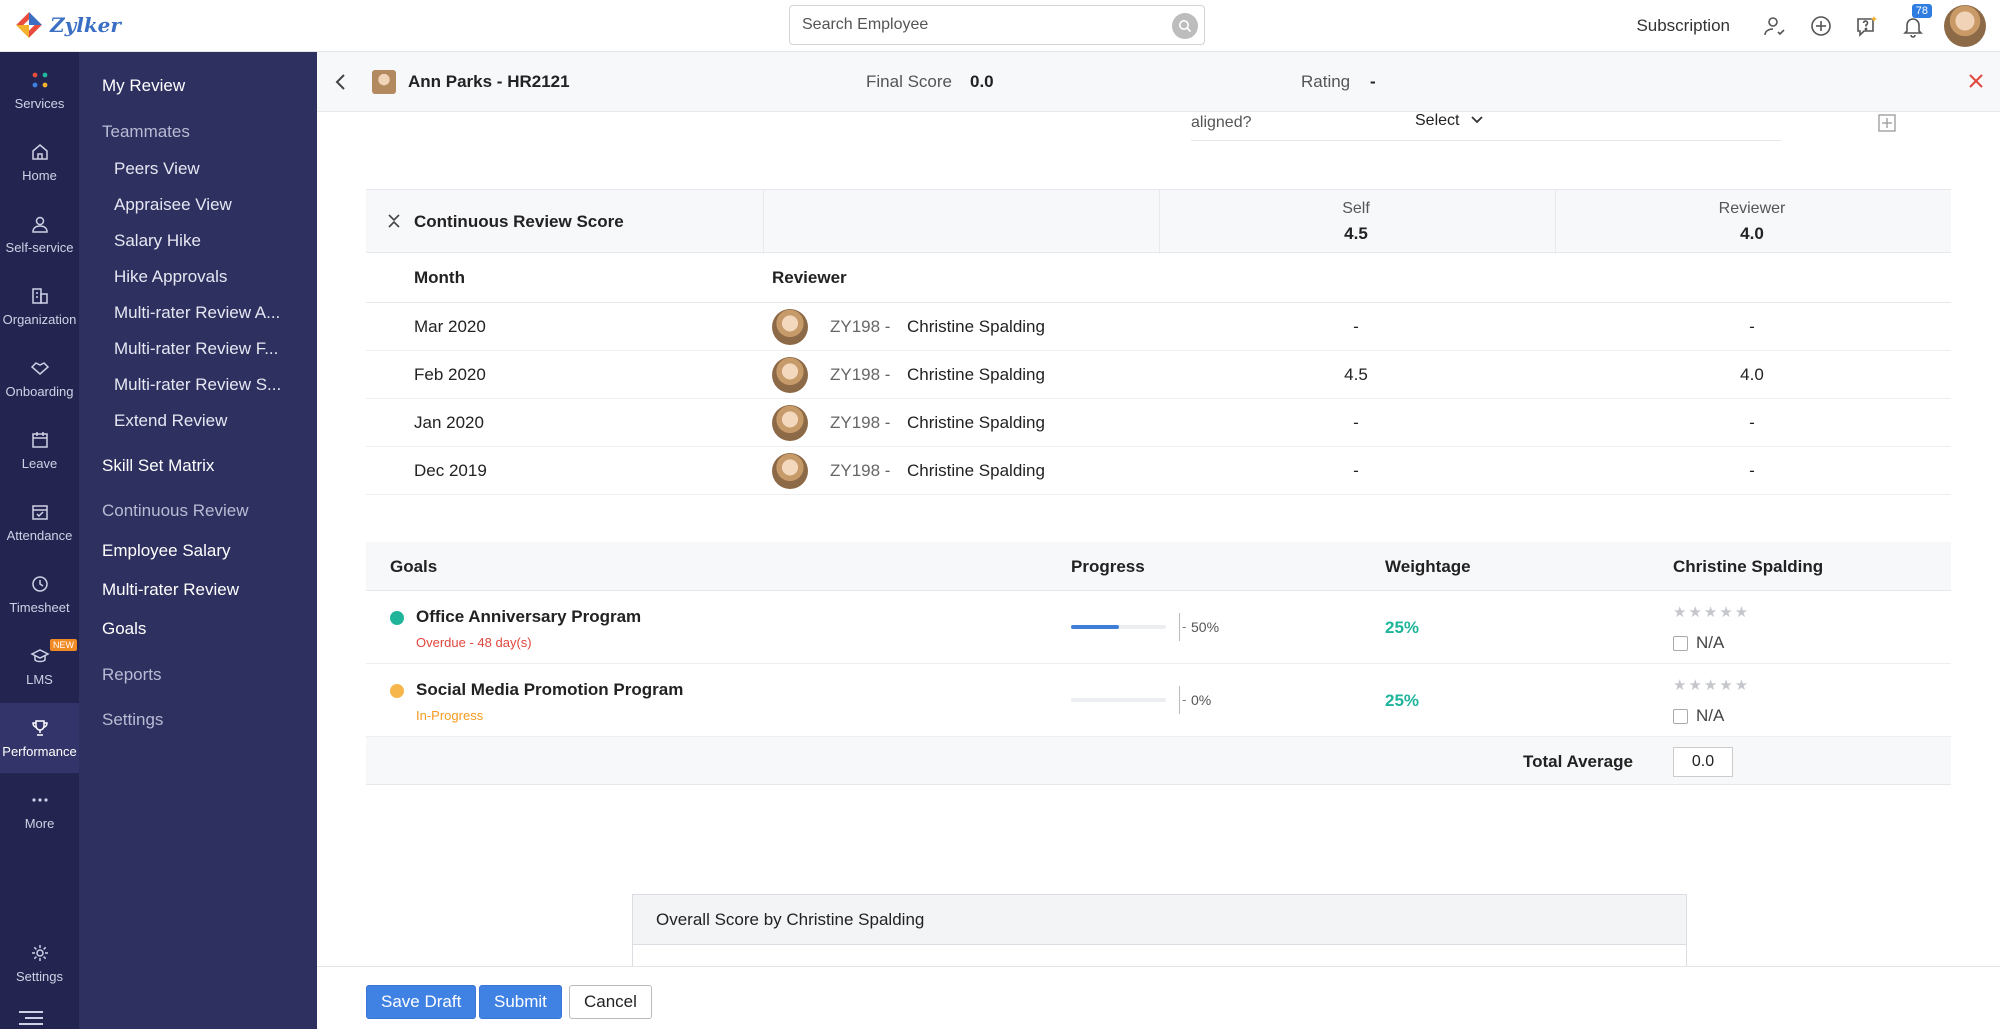 Image resolution: width=2000 pixels, height=1031 pixels. Describe the element at coordinates (158, 466) in the screenshot. I see `nav-skill-set-matrix: Skill Set Matrix` at that location.